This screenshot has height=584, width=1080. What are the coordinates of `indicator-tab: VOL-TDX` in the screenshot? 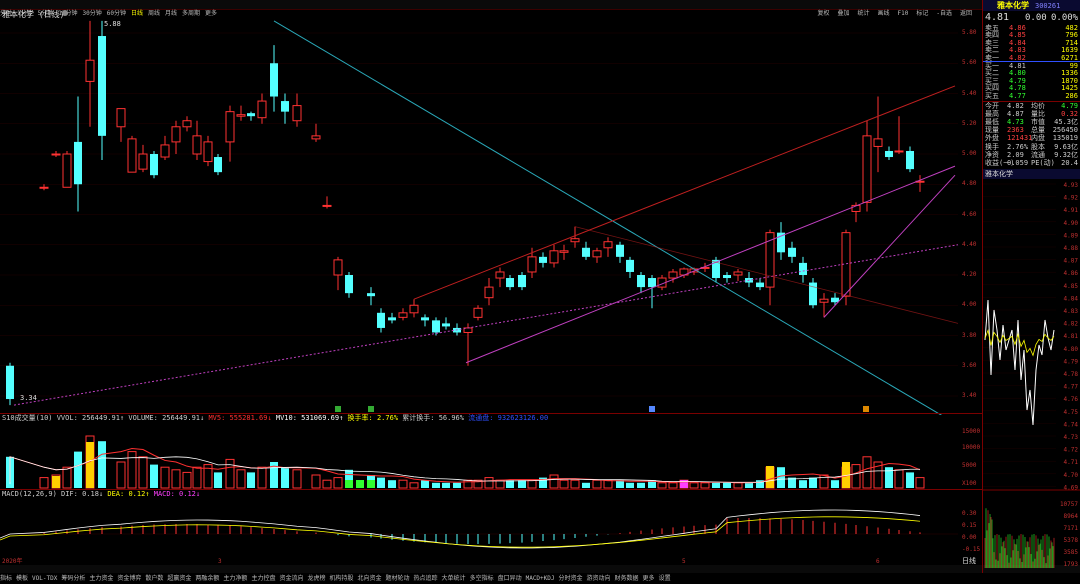 It's located at (44, 579).